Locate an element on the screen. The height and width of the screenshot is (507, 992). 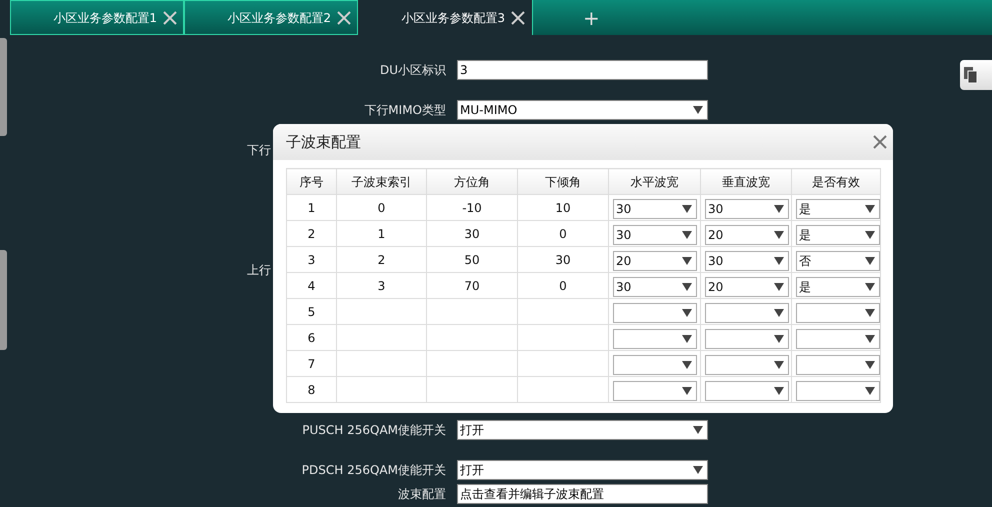
table-cell: 5 is located at coordinates (312, 311).